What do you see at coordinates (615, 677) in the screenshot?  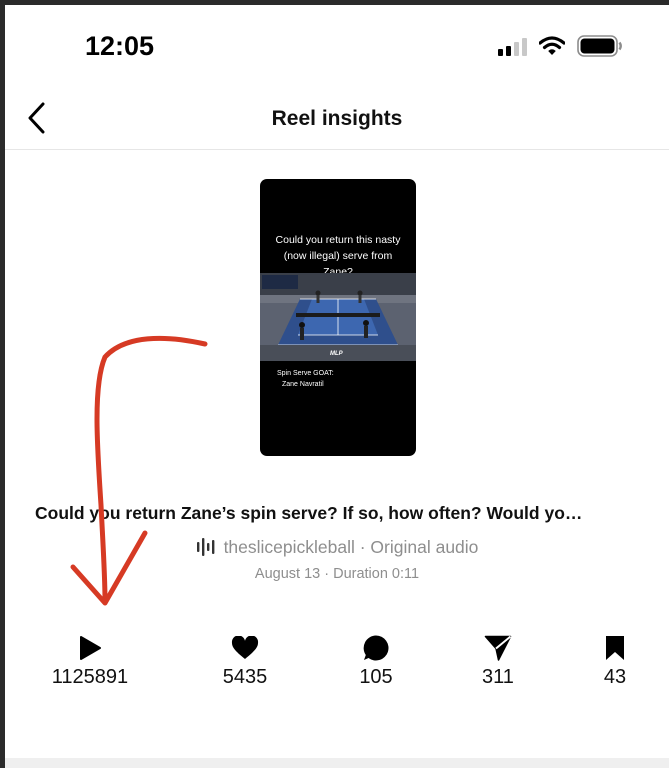 I see `saves-count: 43` at bounding box center [615, 677].